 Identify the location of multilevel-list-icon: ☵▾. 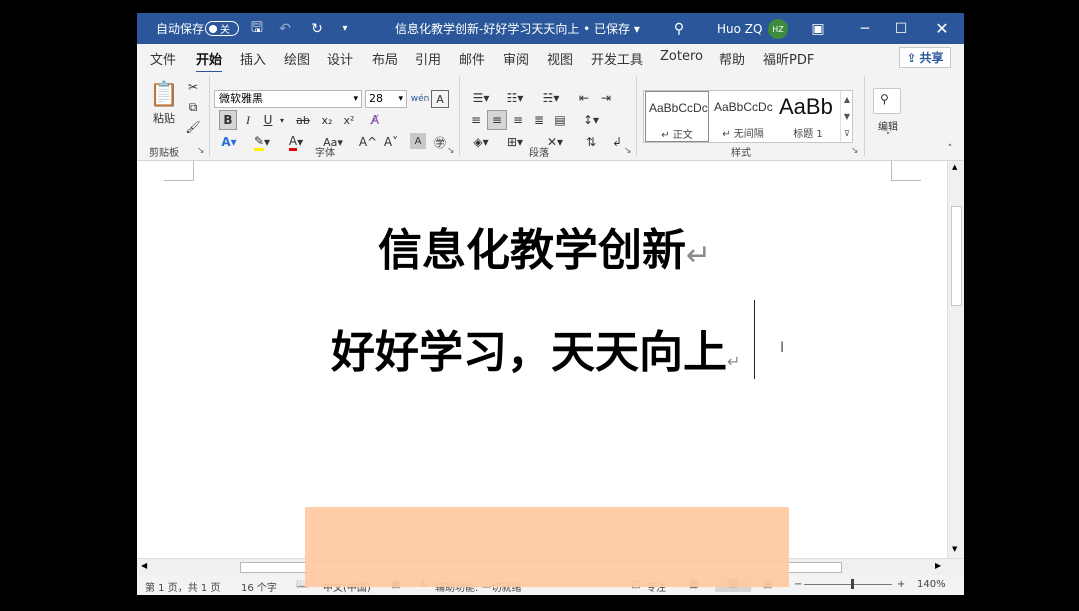
(551, 98).